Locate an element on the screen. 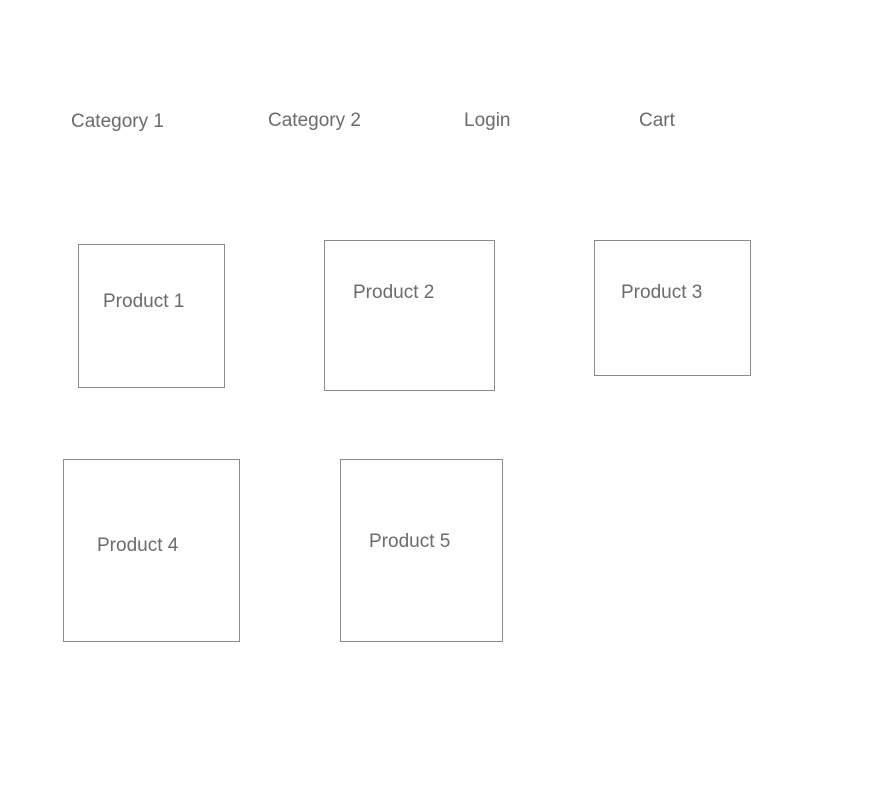  product-card-label: Product 5 is located at coordinates (410, 541).